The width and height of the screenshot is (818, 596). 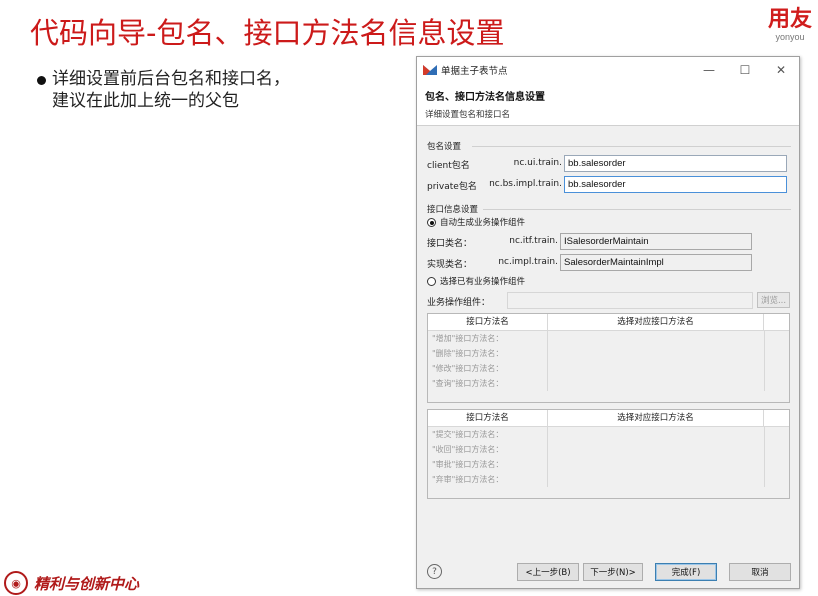 I want to click on interface-class-input: ISalesorderMaintain, so click(x=656, y=241).